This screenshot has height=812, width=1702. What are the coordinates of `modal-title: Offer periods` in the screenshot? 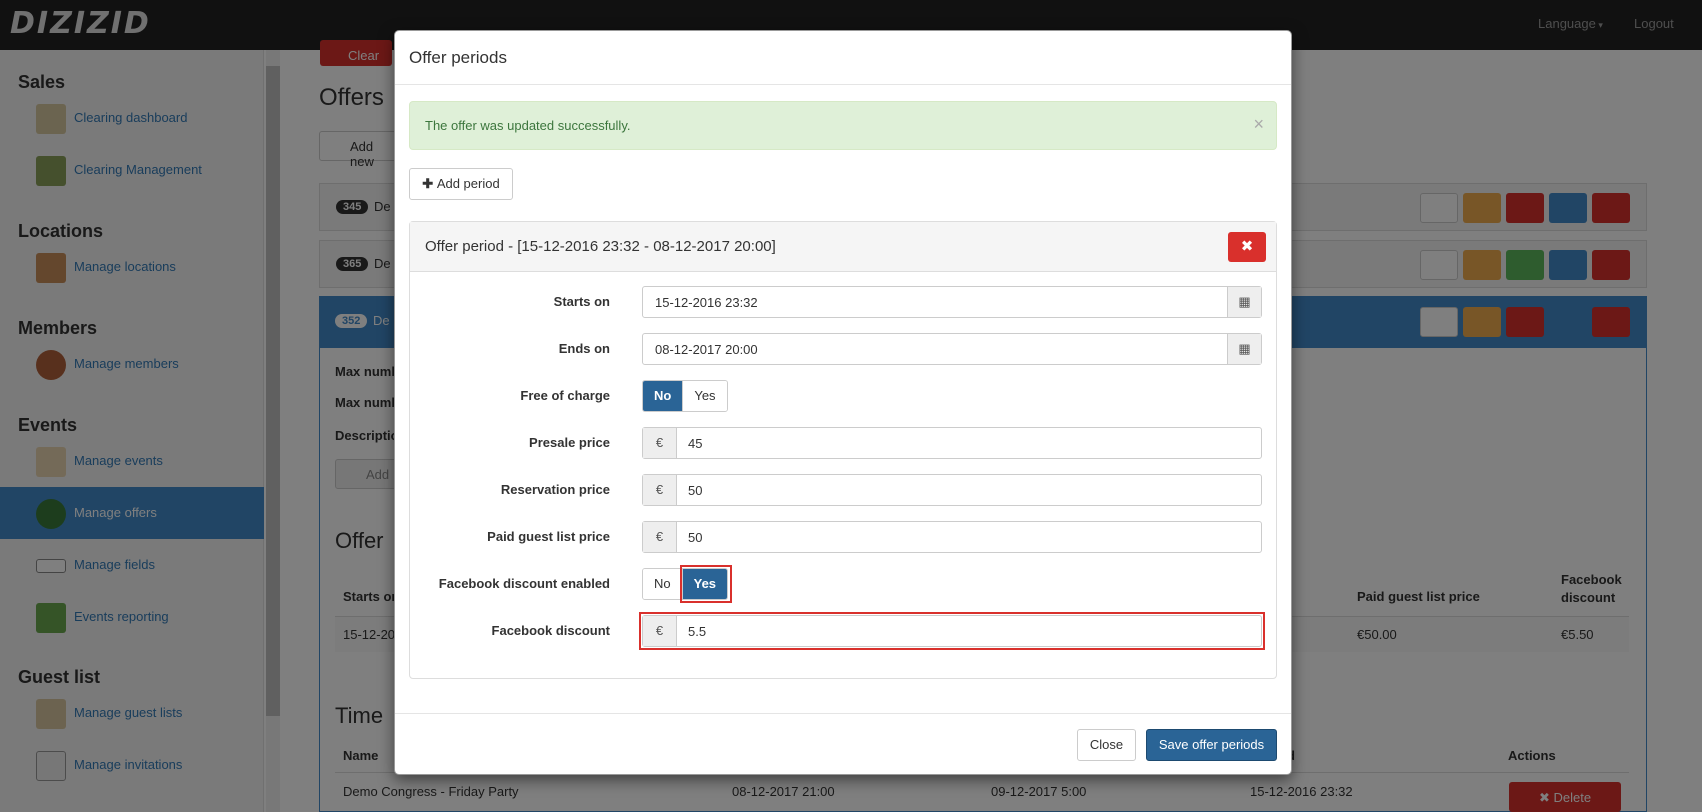 It's located at (458, 57).